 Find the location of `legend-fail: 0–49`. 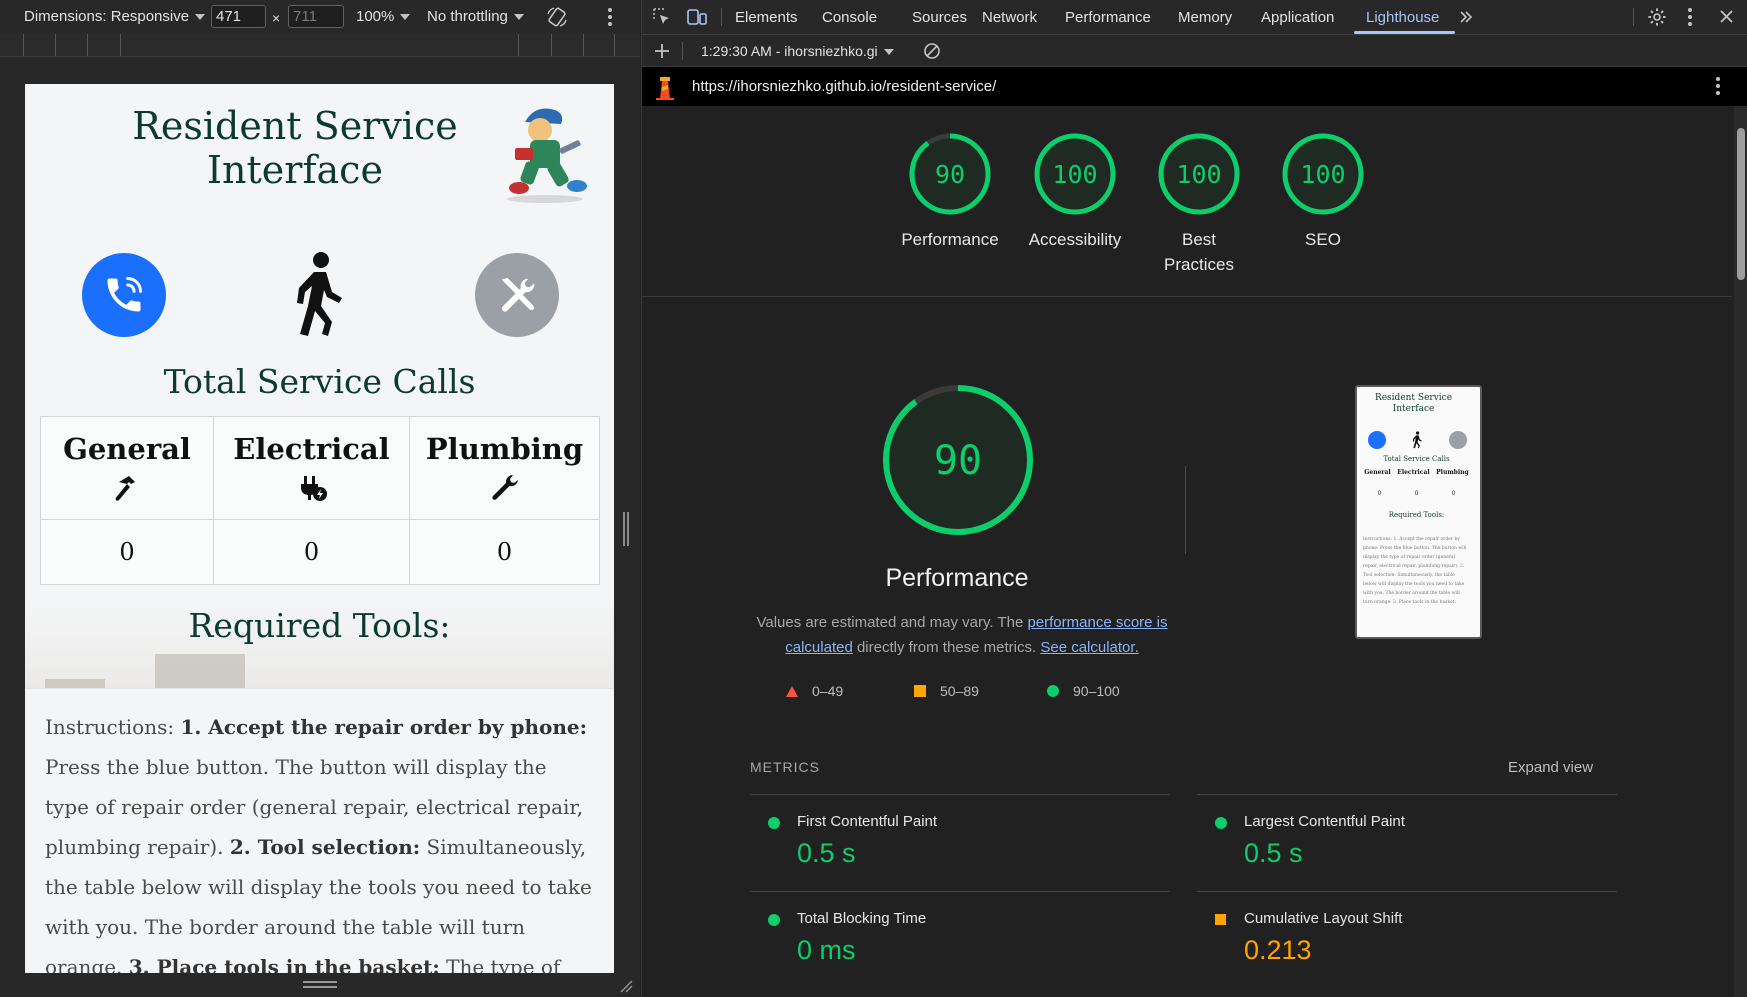

legend-fail: 0–49 is located at coordinates (814, 691).